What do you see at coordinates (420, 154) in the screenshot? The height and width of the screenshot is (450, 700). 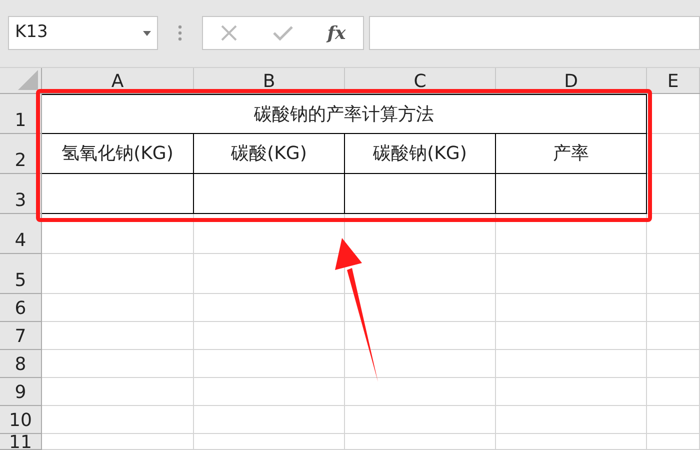 I see `header-cell: 碳酸钠(KG)` at bounding box center [420, 154].